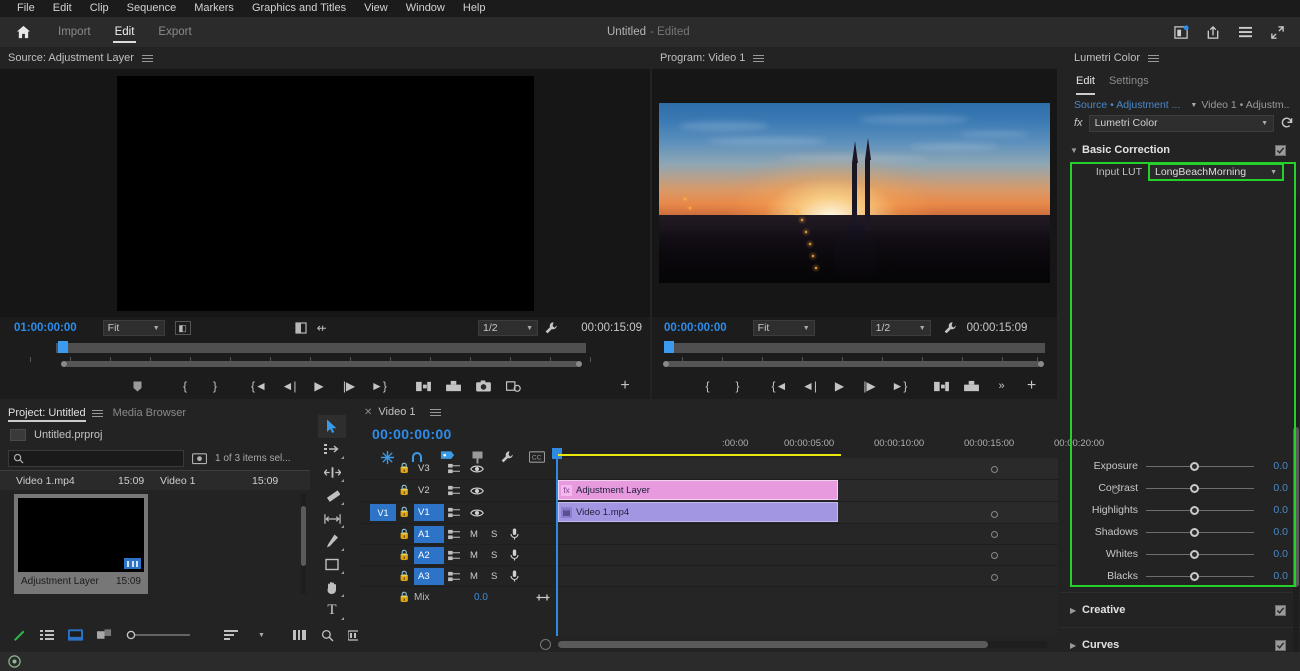 This screenshot has width=1300, height=671. What do you see at coordinates (325, 354) in the screenshot?
I see `source-scrub-area` at bounding box center [325, 354].